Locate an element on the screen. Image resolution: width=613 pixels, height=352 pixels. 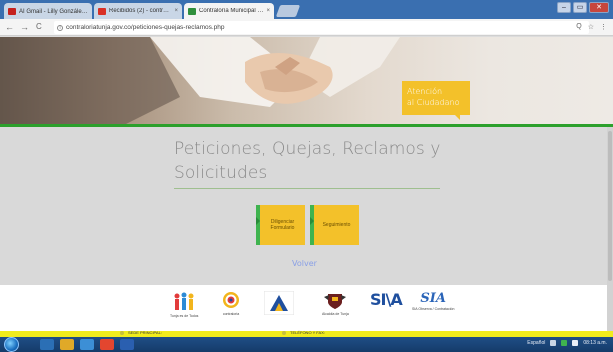
scrollbar is located at coordinates (610, 229).